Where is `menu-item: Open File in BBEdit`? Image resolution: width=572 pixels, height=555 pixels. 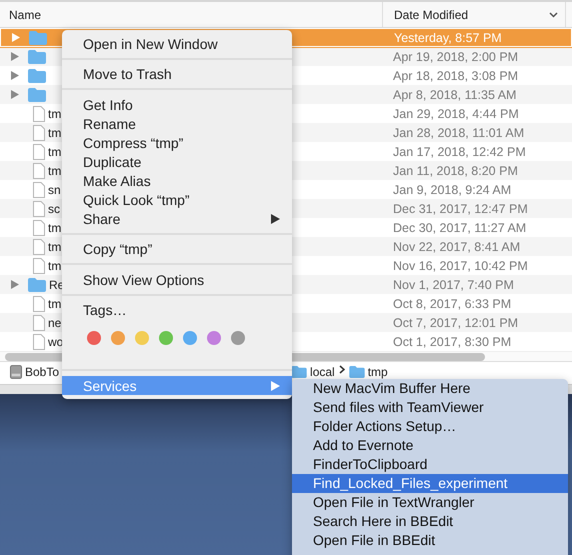
menu-item: Open File in BBEdit is located at coordinates (430, 540).